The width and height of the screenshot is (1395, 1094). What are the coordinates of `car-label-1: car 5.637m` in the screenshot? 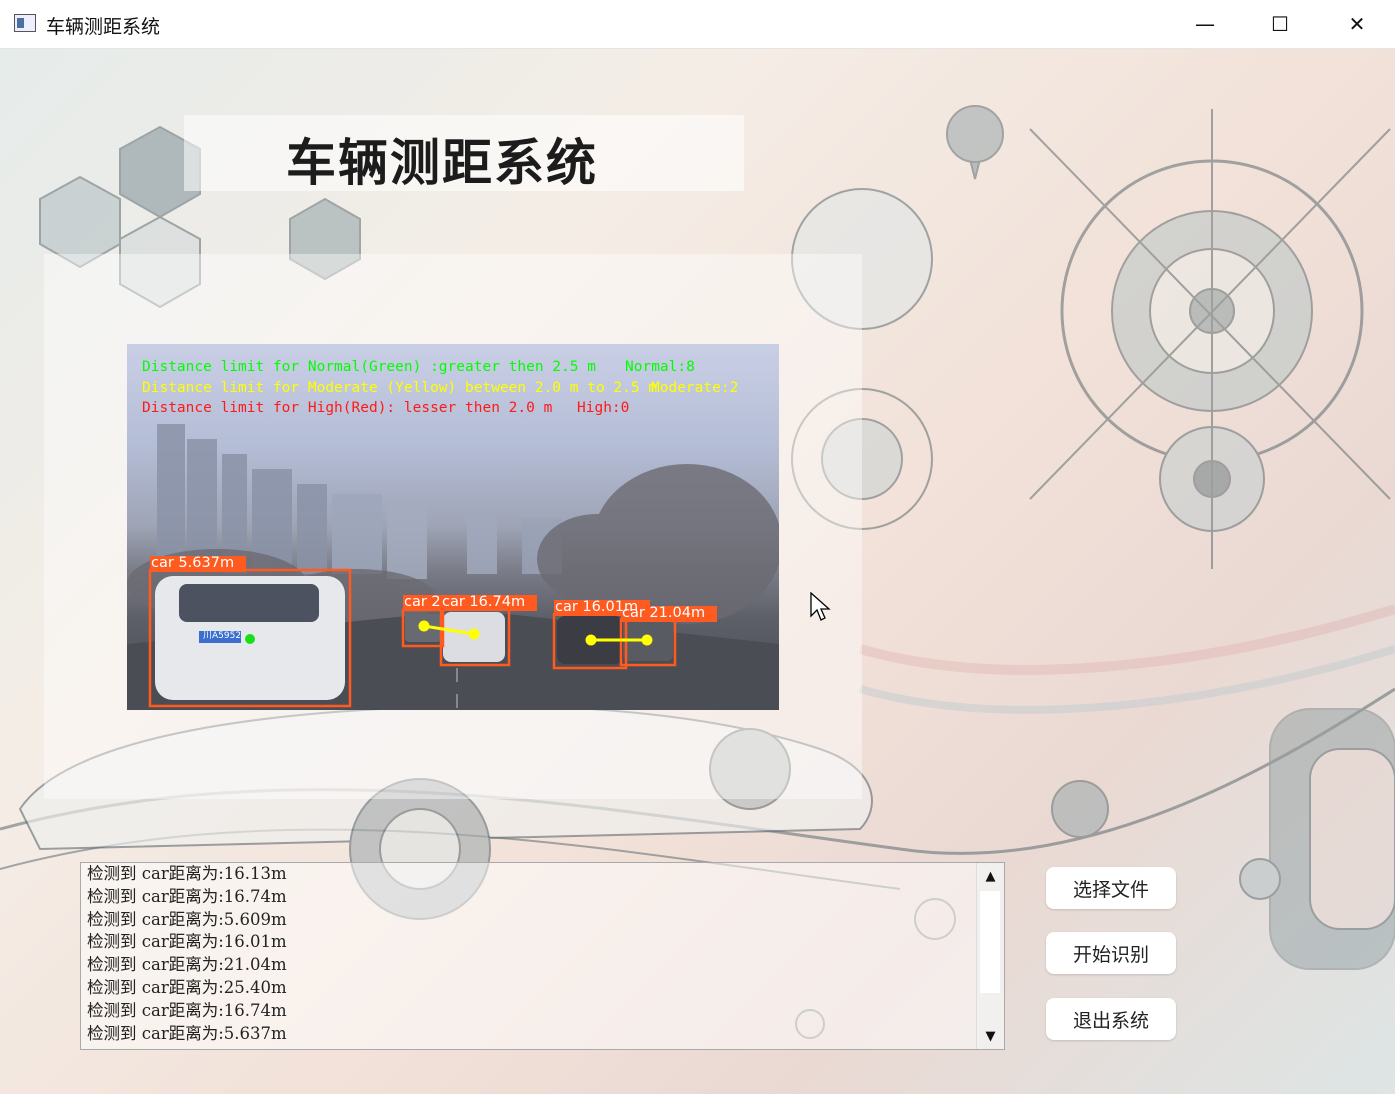 It's located at (193, 563).